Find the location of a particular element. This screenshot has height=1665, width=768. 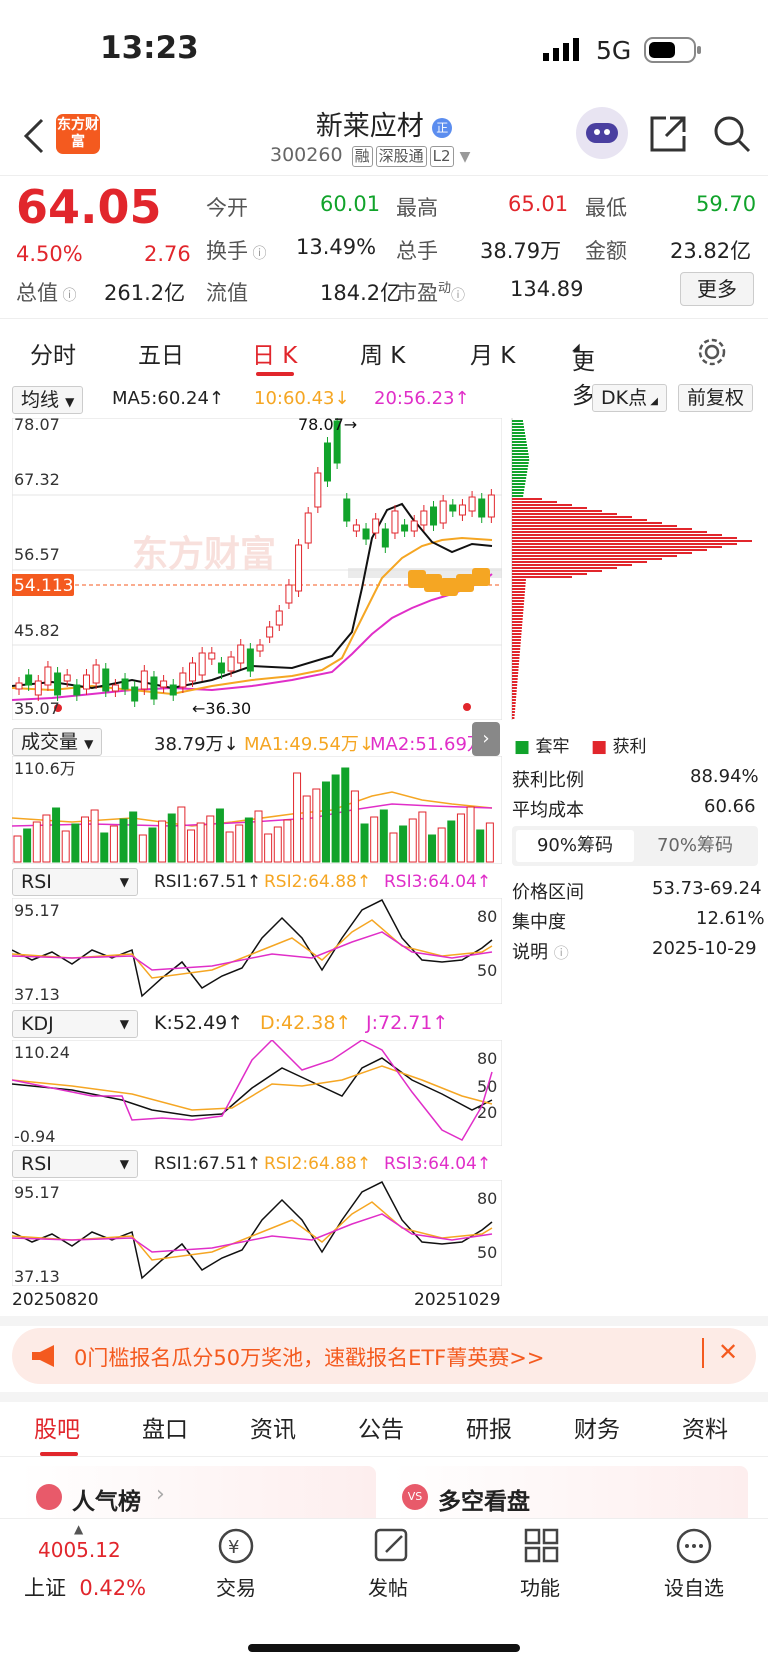

tab-guba: 股吧 is located at coordinates (57, 1427).